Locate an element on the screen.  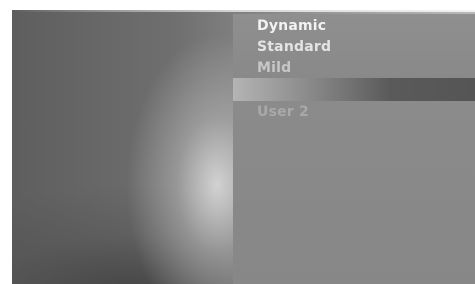
menu-item-user-2: User 2 is located at coordinates (283, 112).